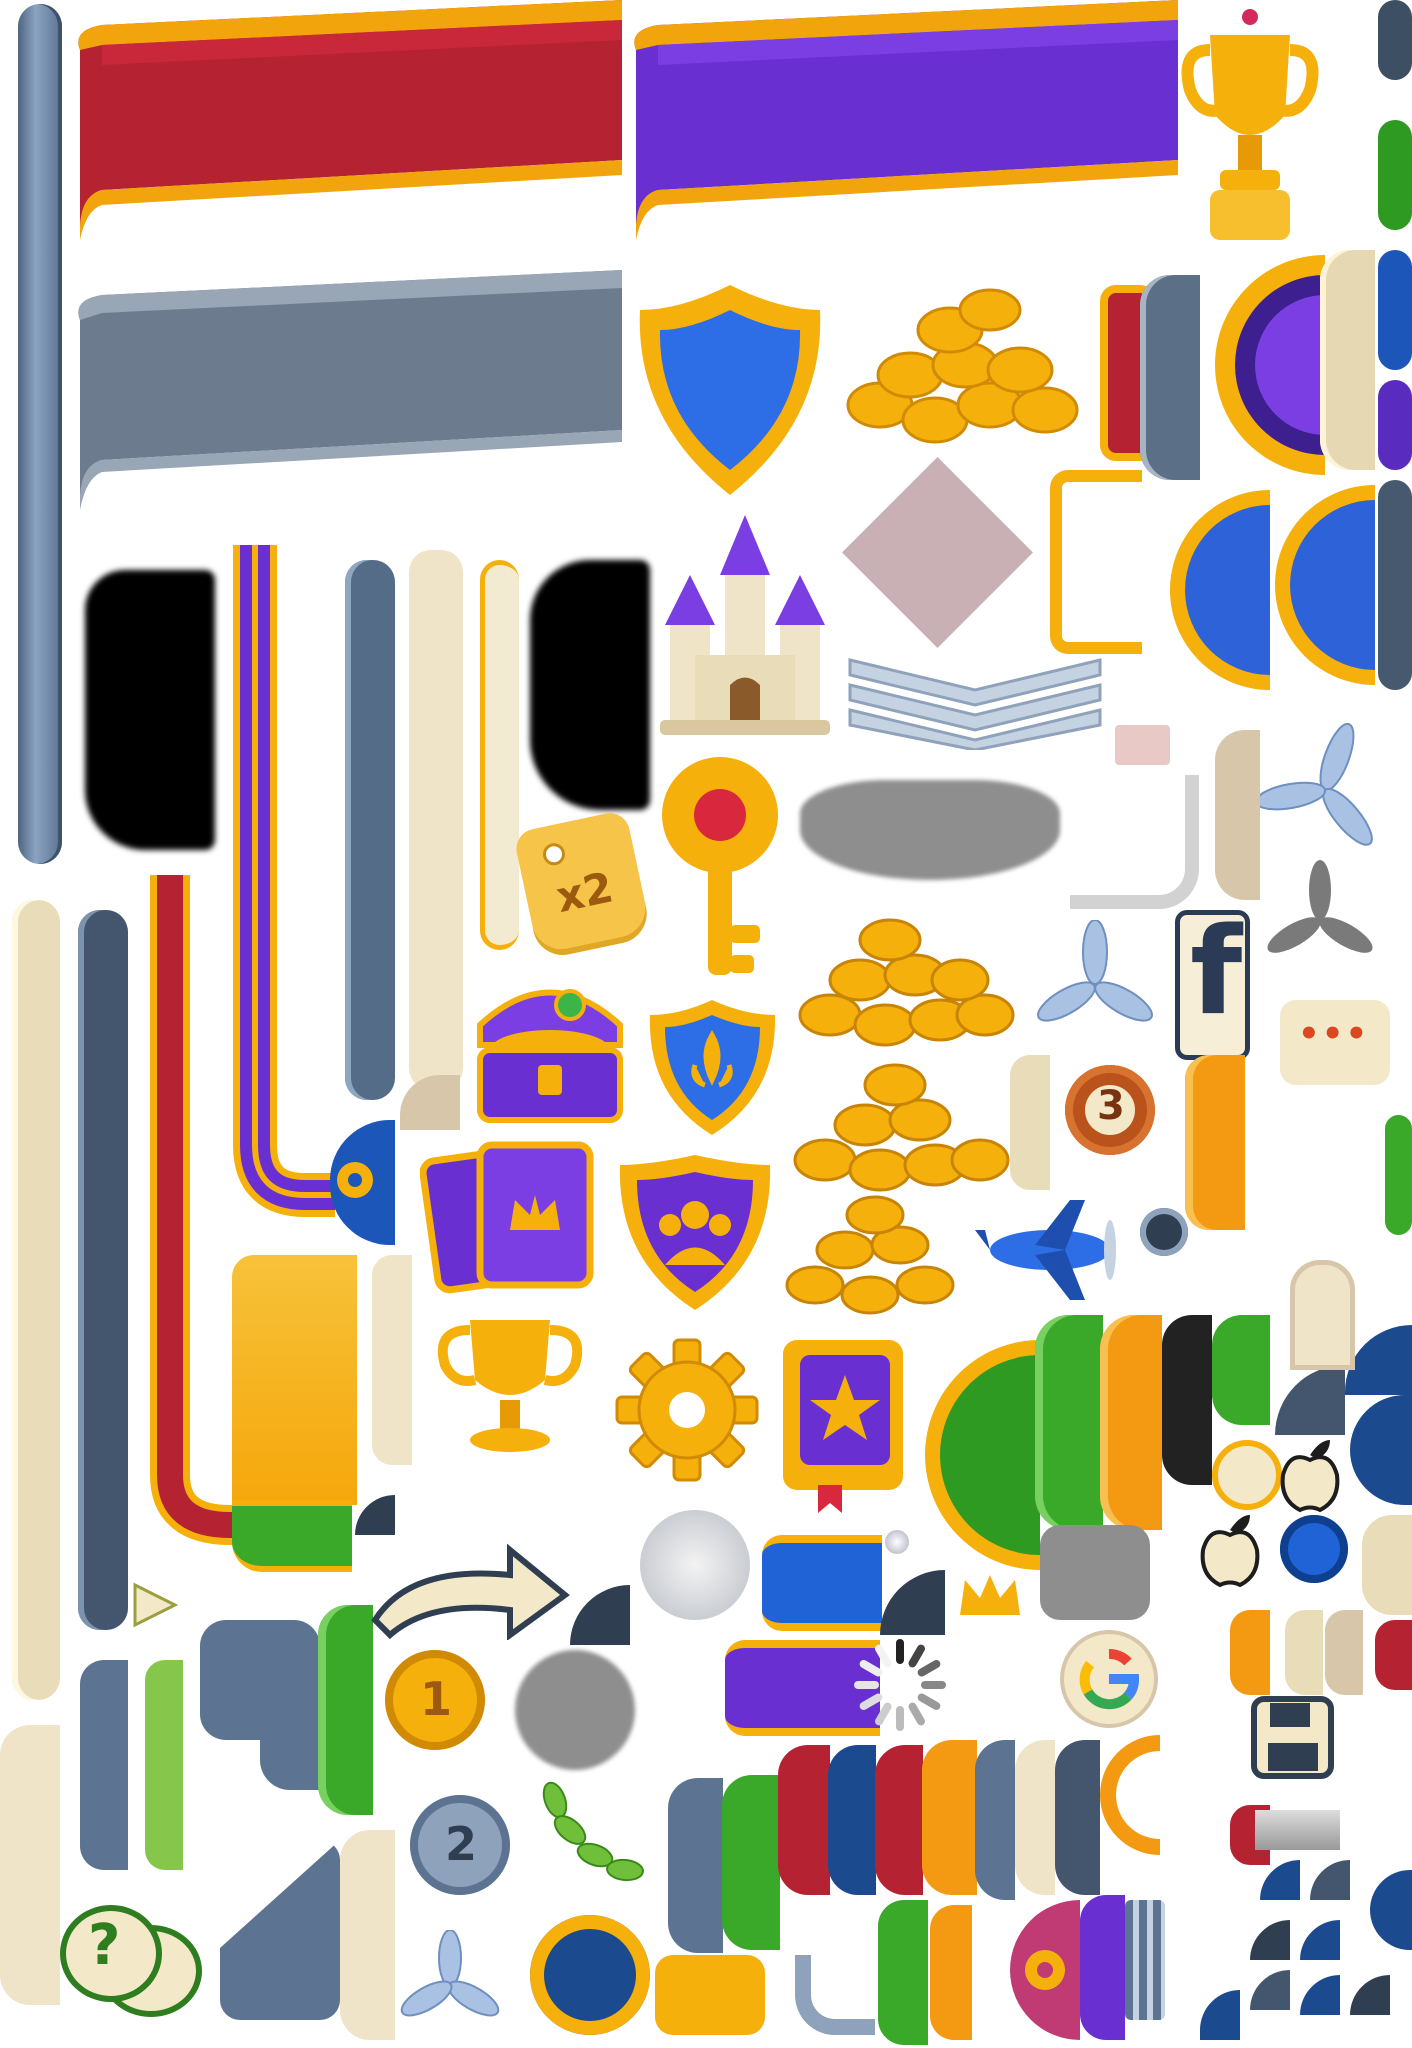 This screenshot has width=1412, height=2048. Describe the element at coordinates (843, 1426) in the screenshot. I see `star-book-icon` at that location.